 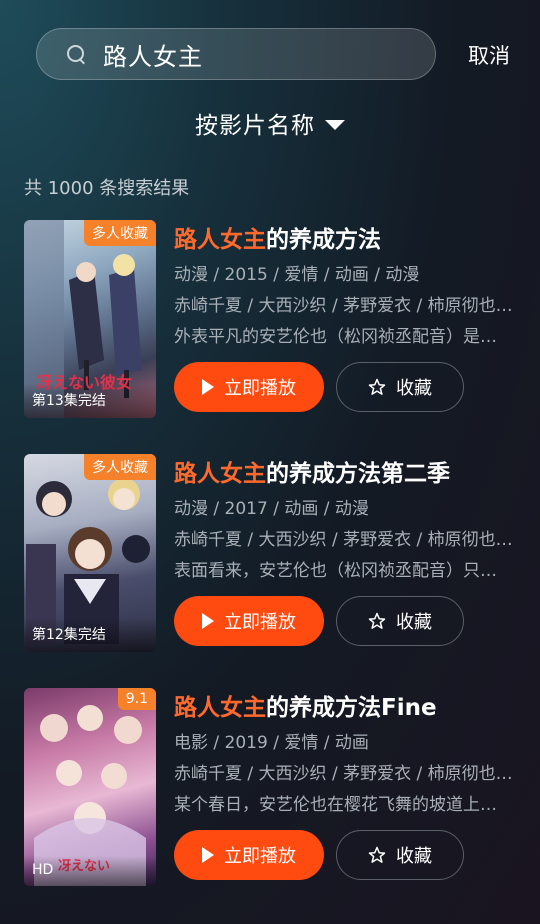 What do you see at coordinates (90, 787) in the screenshot?
I see `poster-image: 冴えない 9.1 HD` at bounding box center [90, 787].